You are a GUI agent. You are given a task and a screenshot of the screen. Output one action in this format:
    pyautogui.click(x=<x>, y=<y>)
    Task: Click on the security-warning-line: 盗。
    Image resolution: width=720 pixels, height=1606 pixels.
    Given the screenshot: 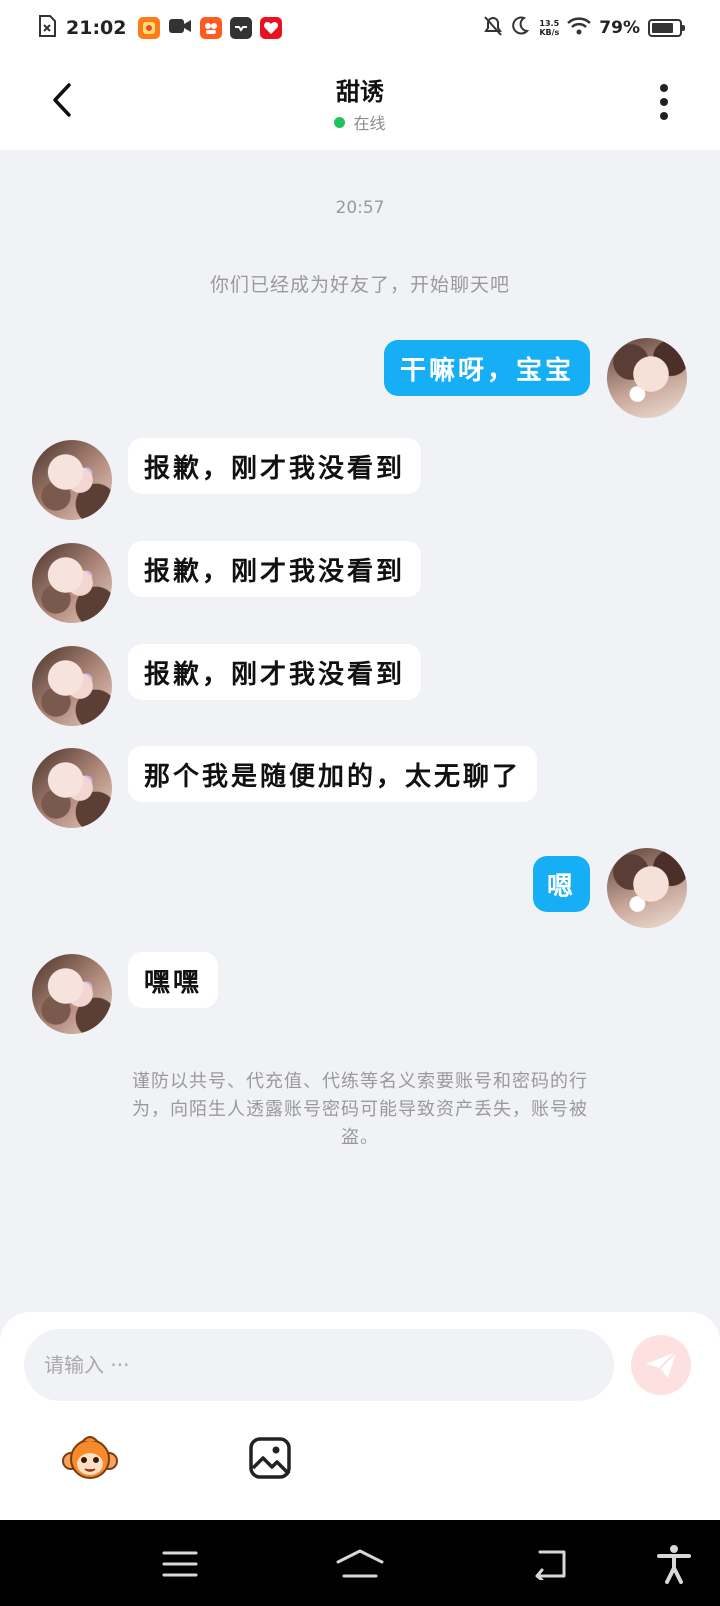 What is the action you would take?
    pyautogui.click(x=360, y=1137)
    